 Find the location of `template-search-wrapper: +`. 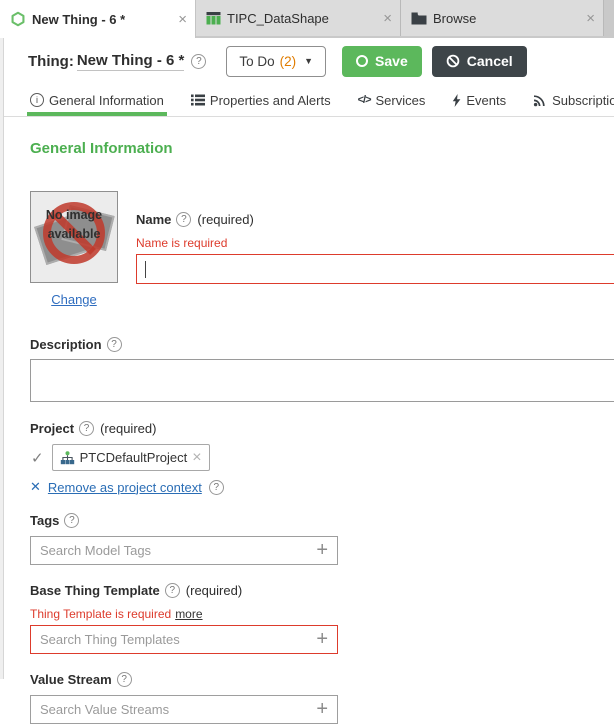

template-search-wrapper: + is located at coordinates (184, 639).